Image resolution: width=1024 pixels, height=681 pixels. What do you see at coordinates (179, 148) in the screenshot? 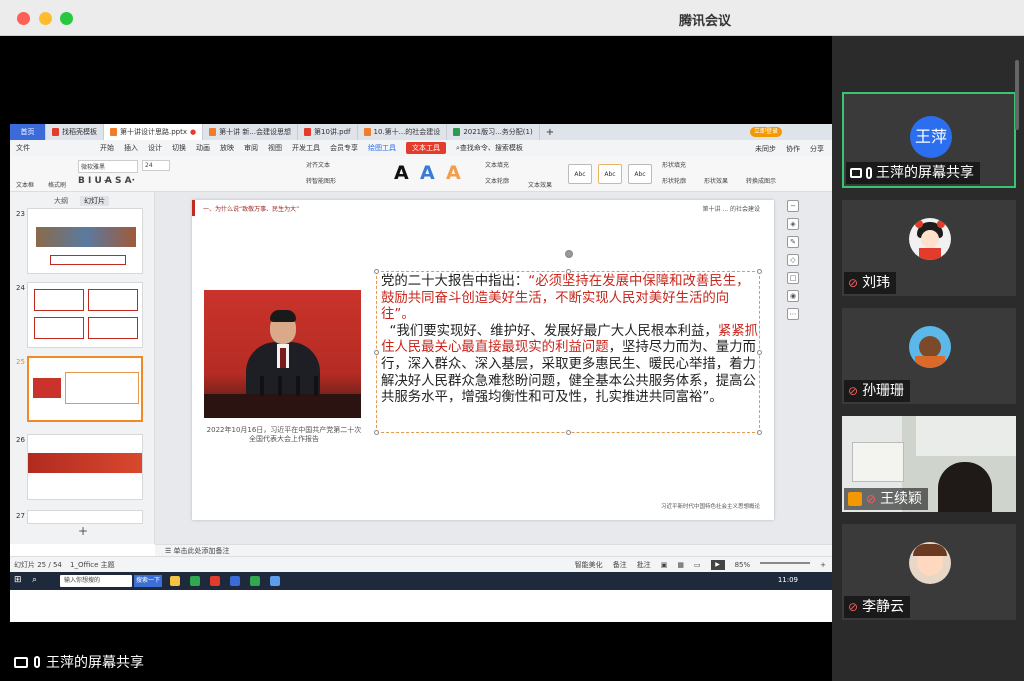
I see `menu-transition: 切换` at bounding box center [179, 148].